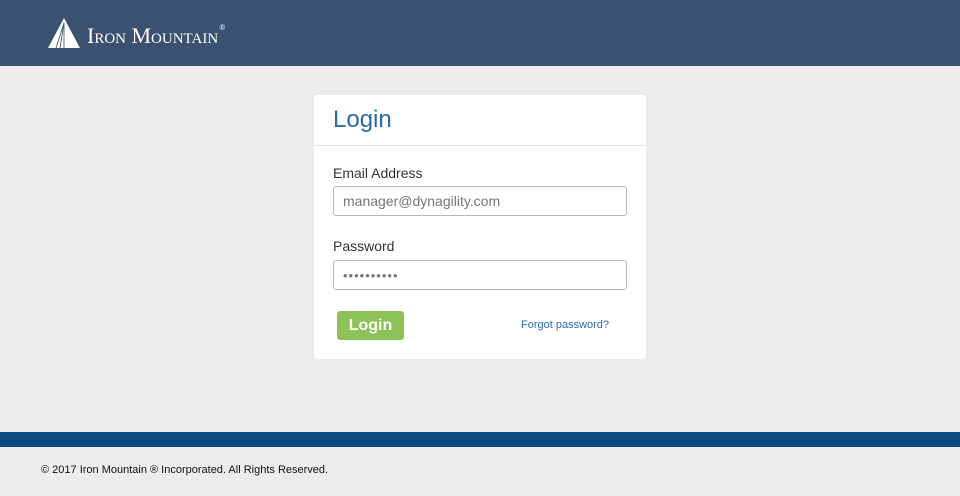 This screenshot has height=496, width=960. Describe the element at coordinates (362, 119) in the screenshot. I see `login-title: Login` at that location.